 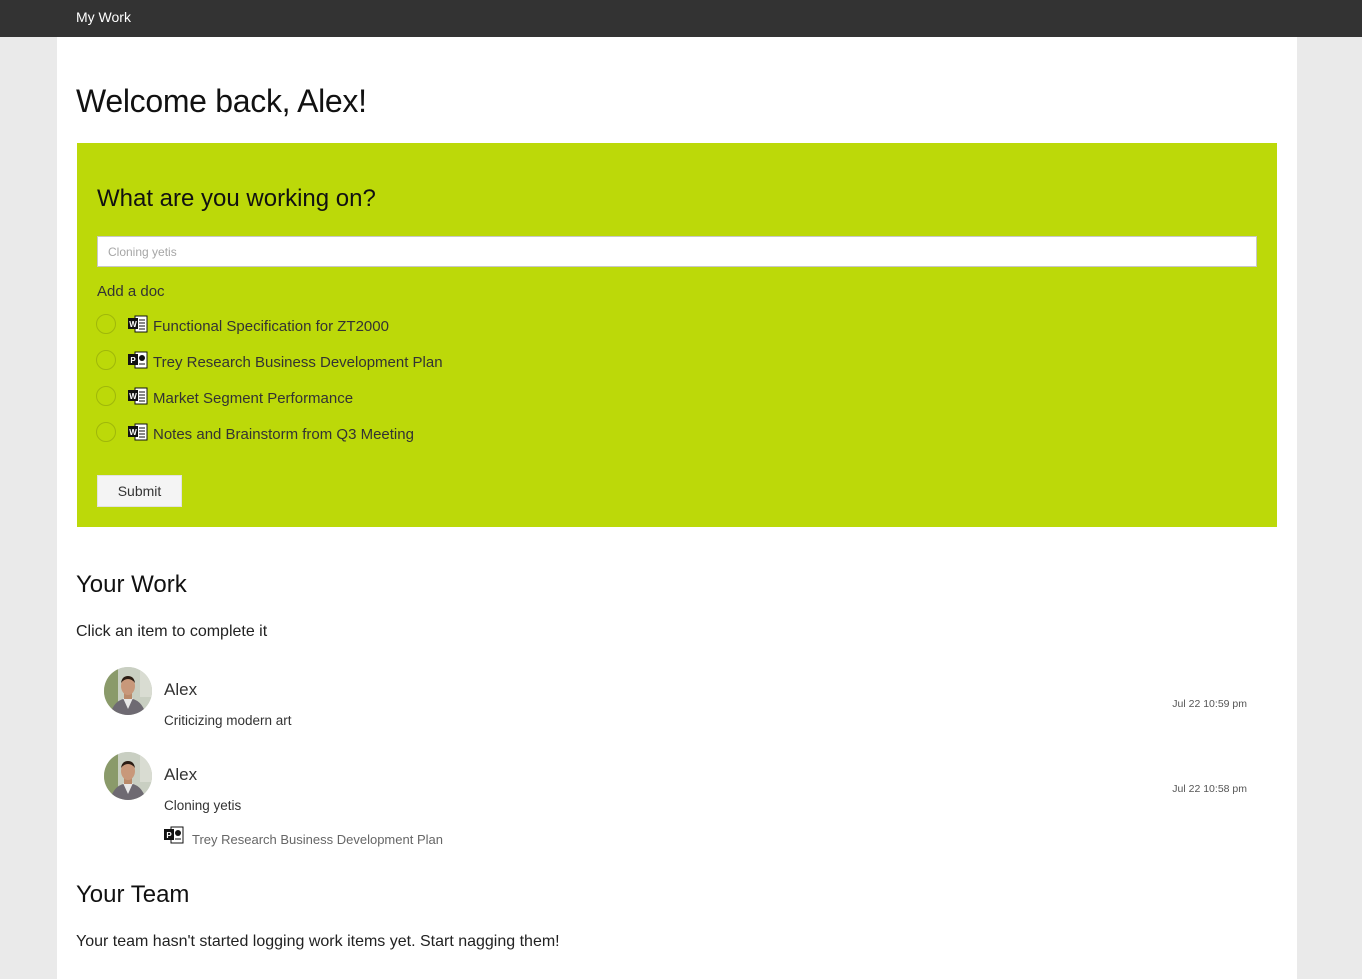 What do you see at coordinates (131, 584) in the screenshot?
I see `your-work-heading: Your Work` at bounding box center [131, 584].